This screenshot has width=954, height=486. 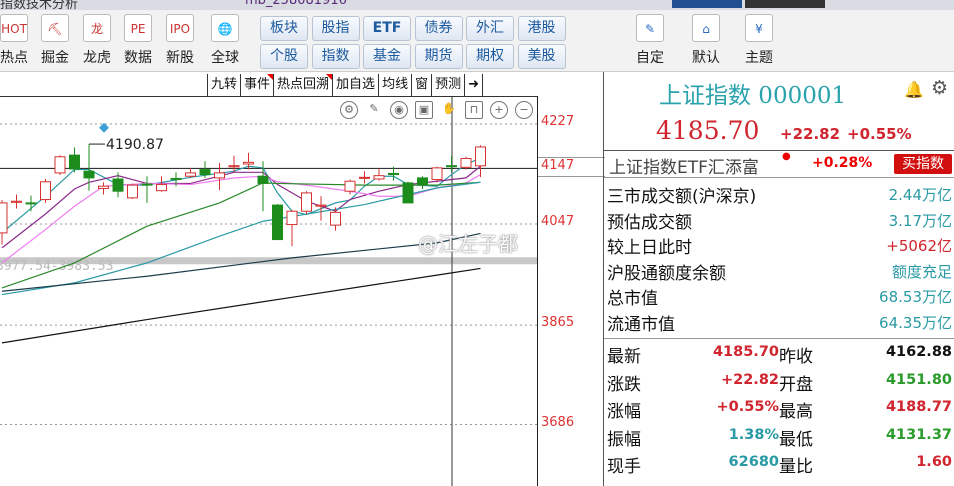 I want to click on toolbar-home-button: ⌂ 默认, so click(x=706, y=40).